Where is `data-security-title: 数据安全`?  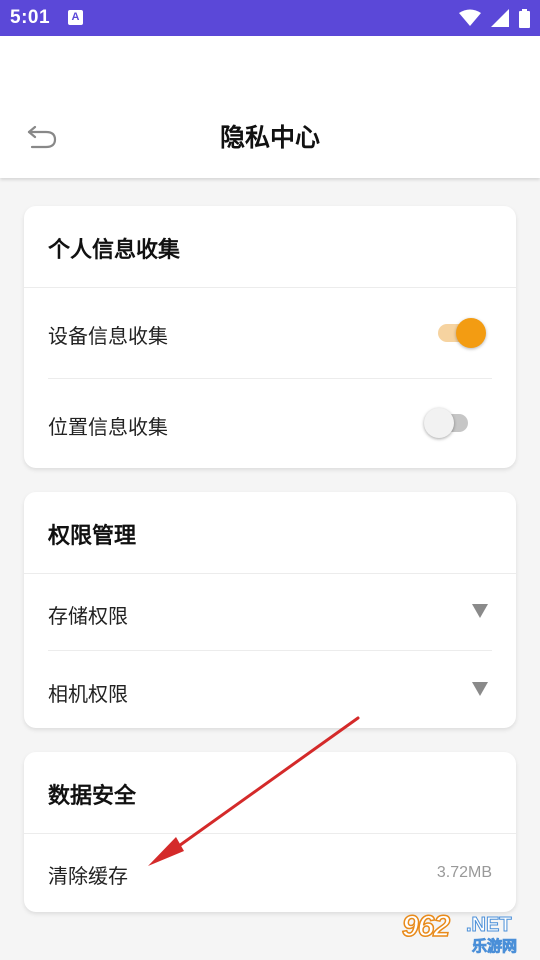
data-security-title: 数据安全 is located at coordinates (92, 796).